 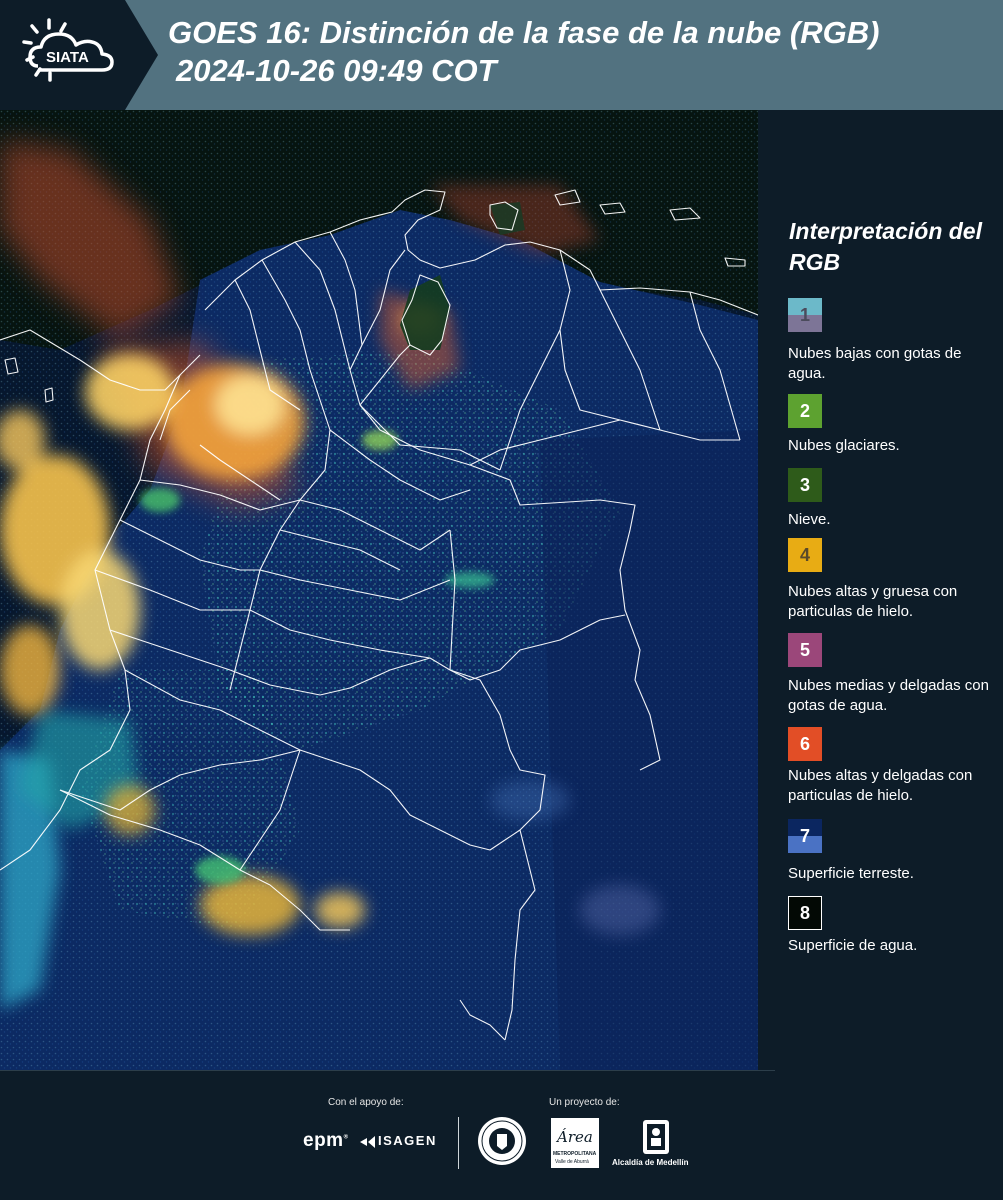 I want to click on legend-swatch-1: 1, so click(x=805, y=315).